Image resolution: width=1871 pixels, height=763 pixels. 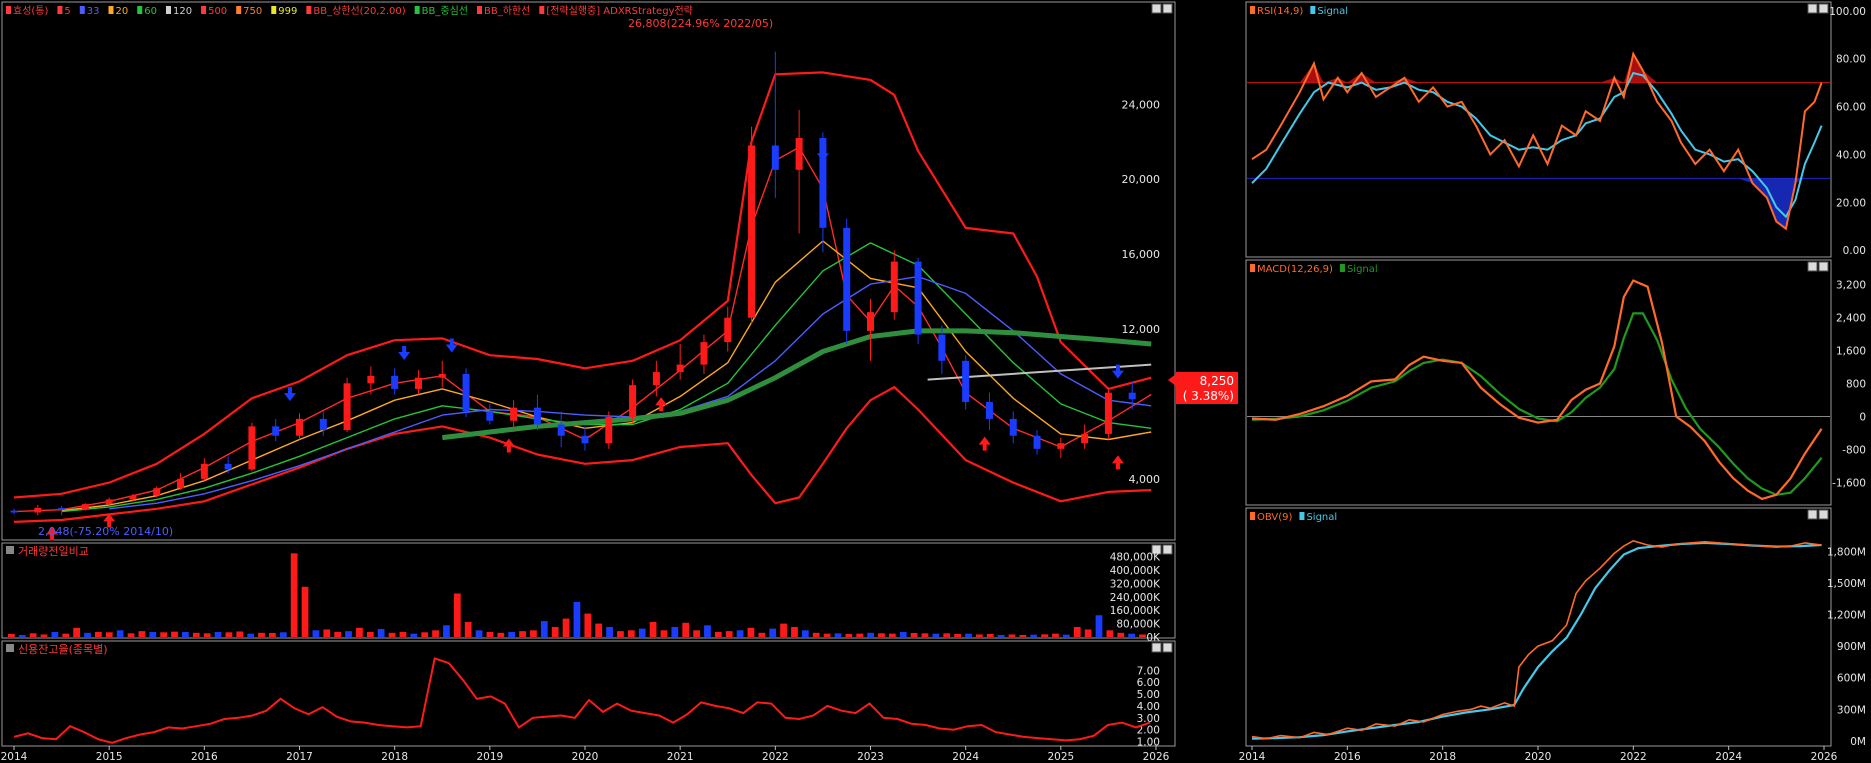 What do you see at coordinates (1537, 390) in the screenshot?
I see `macd-lines` at bounding box center [1537, 390].